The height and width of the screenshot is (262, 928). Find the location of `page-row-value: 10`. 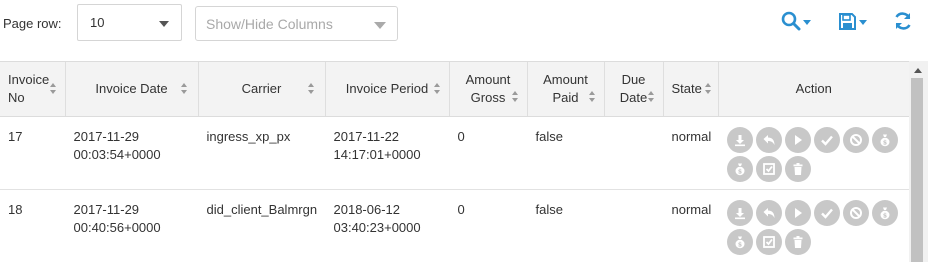

page-row-value: 10 is located at coordinates (97, 22).